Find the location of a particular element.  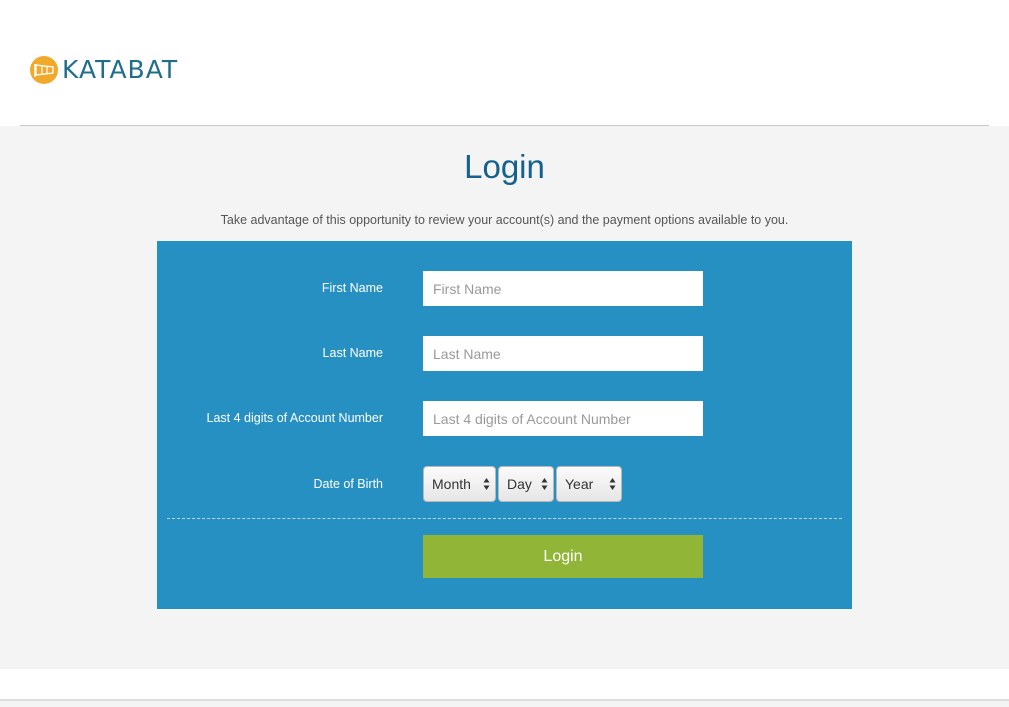

form-divider is located at coordinates (504, 518).